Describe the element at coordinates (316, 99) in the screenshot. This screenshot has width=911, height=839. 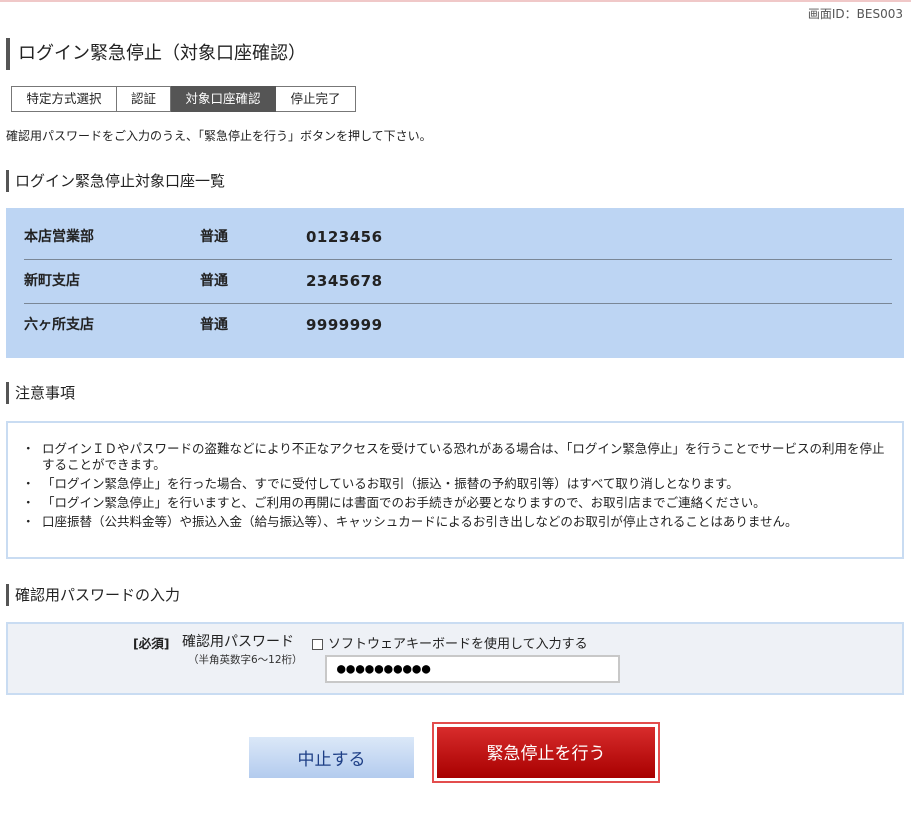
I see `step-stop-complete: 停止完了` at that location.